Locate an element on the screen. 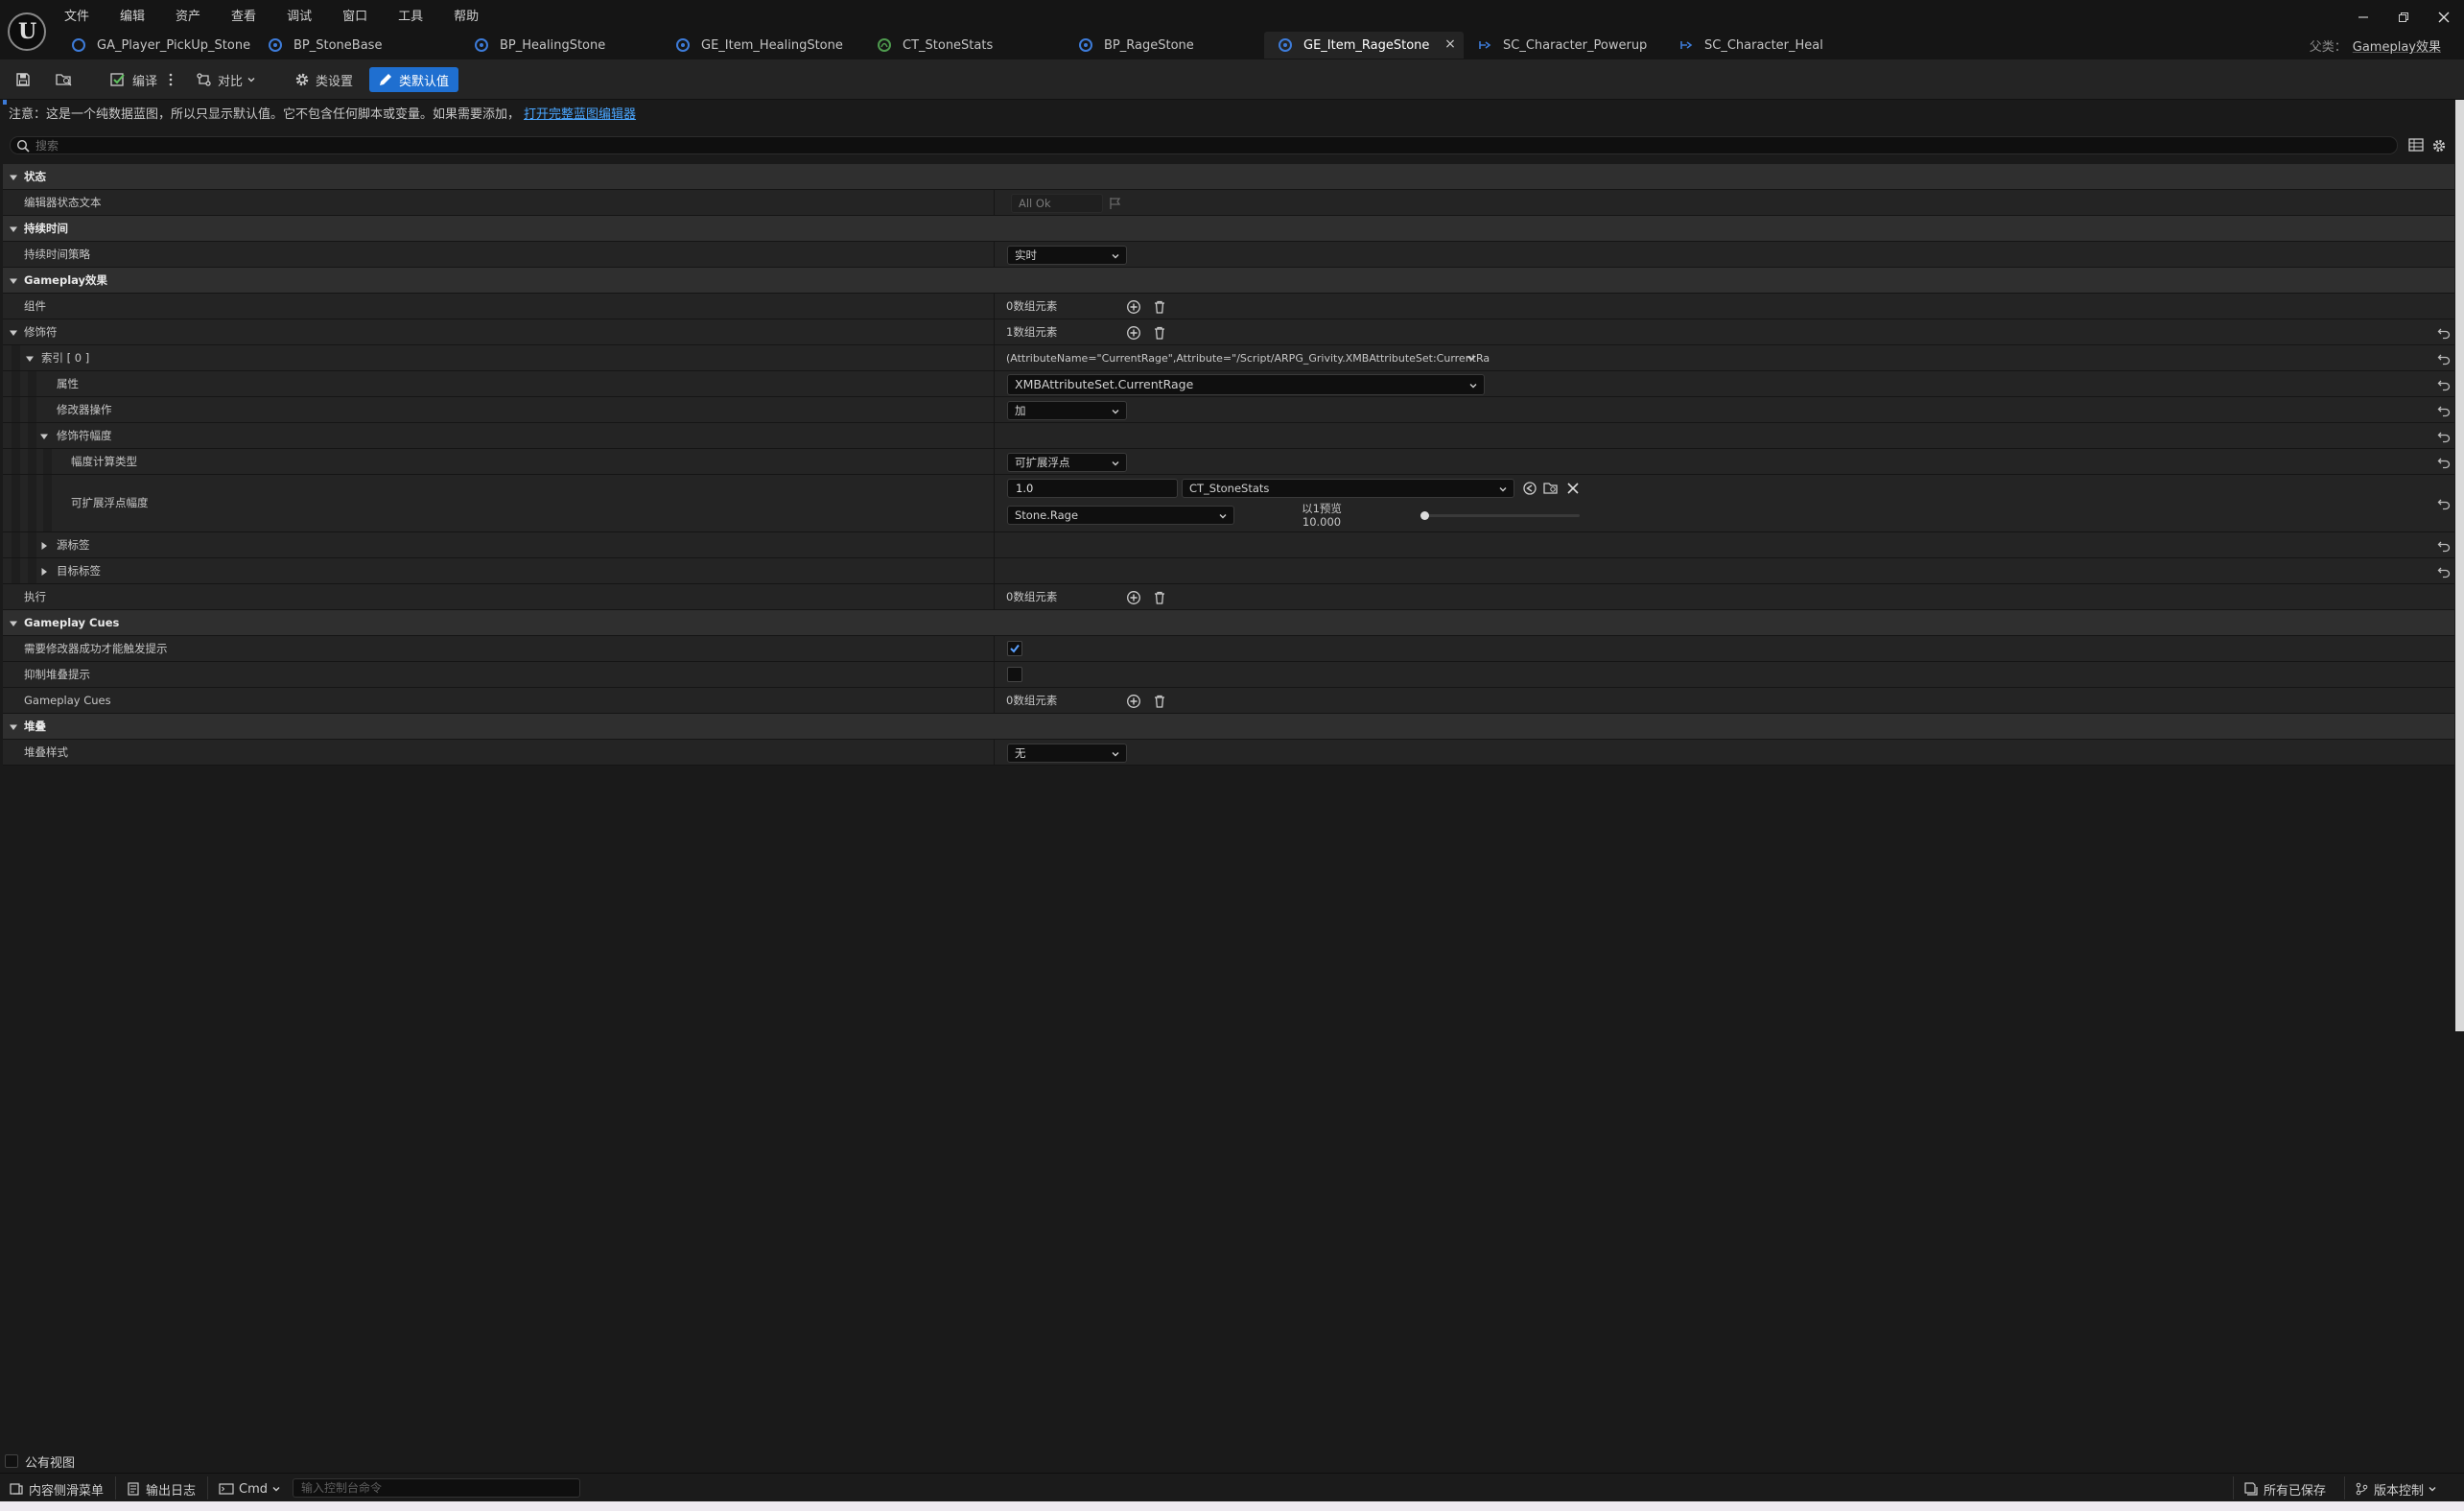 This screenshot has width=2464, height=1511. compile-button: 编译 is located at coordinates (142, 79).